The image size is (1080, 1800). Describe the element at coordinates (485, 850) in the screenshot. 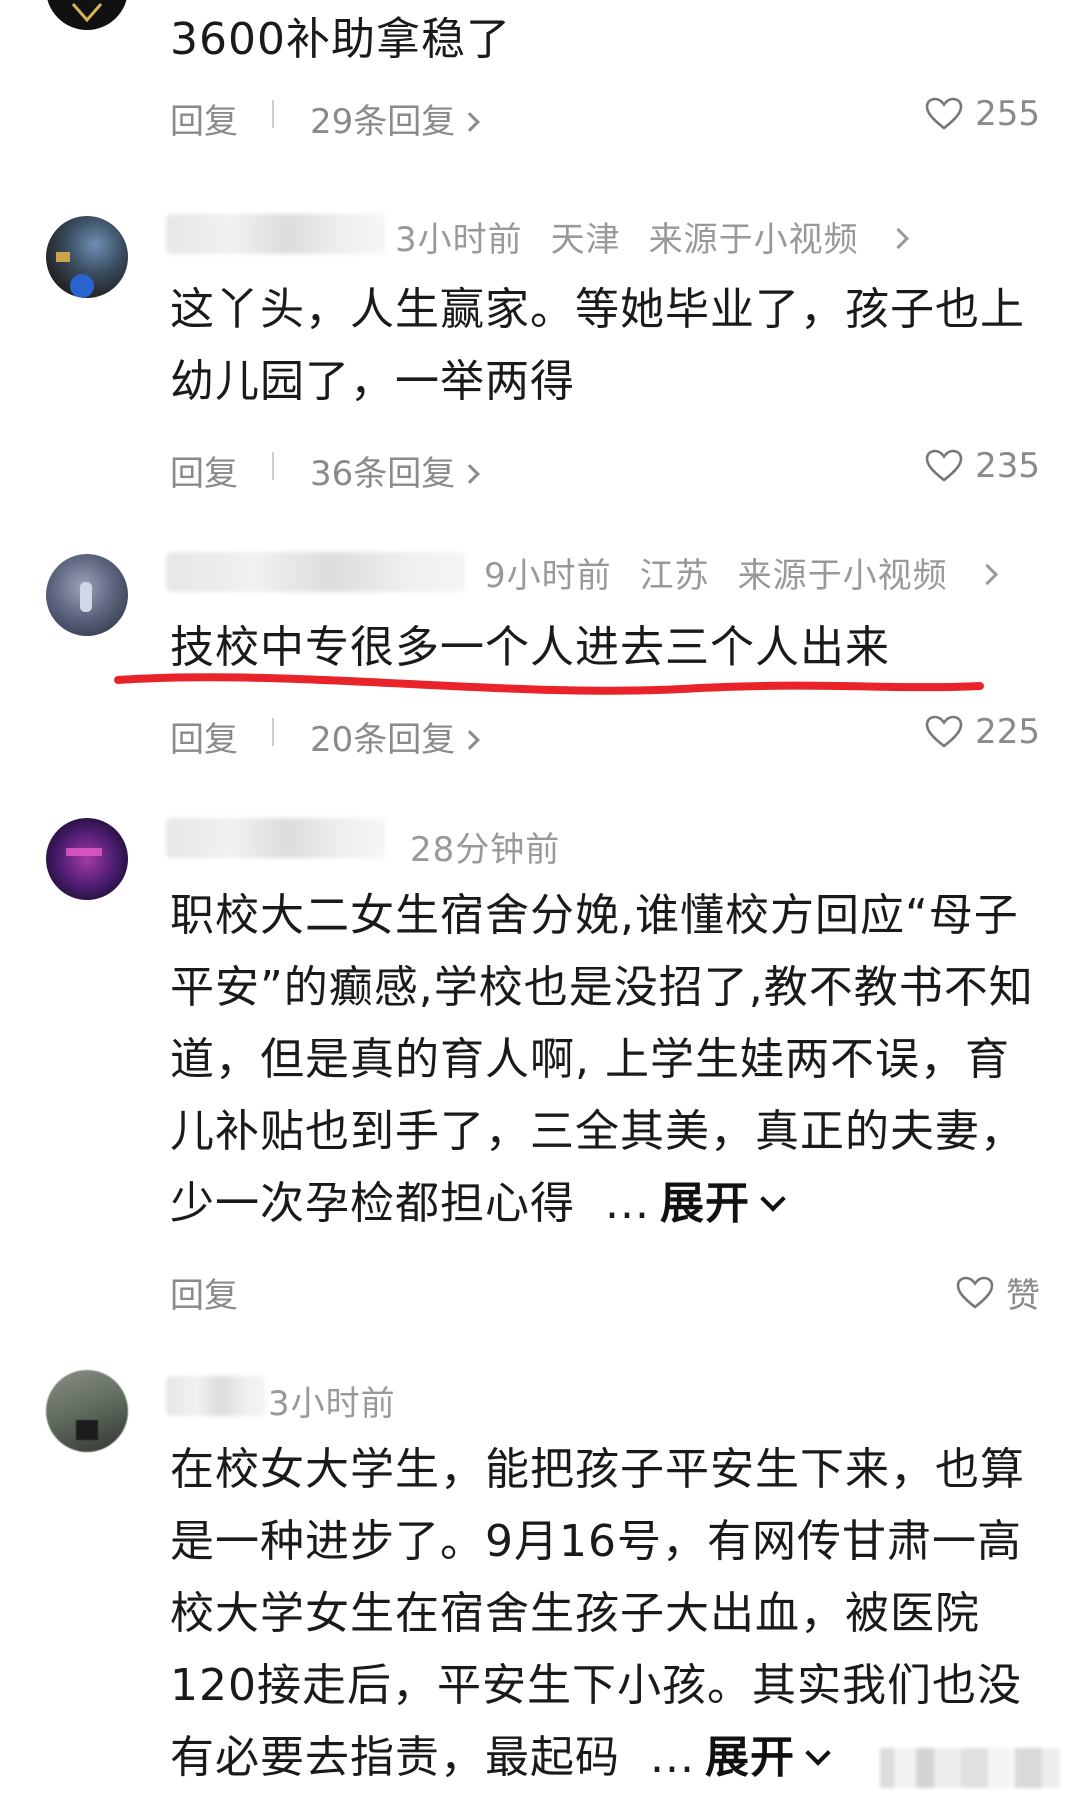

I see `comment-time: 28分钟前` at that location.